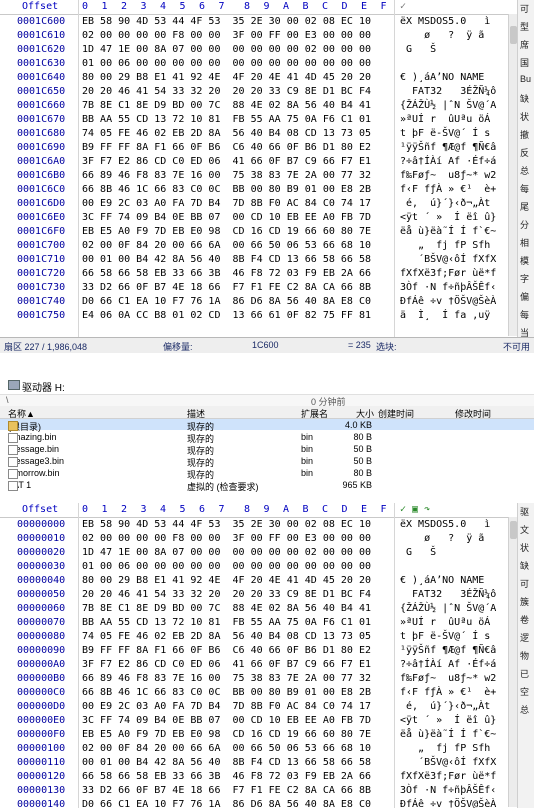 The width and height of the screenshot is (534, 808). I want to click on sidebar-label: Bu, so click(526, 79).